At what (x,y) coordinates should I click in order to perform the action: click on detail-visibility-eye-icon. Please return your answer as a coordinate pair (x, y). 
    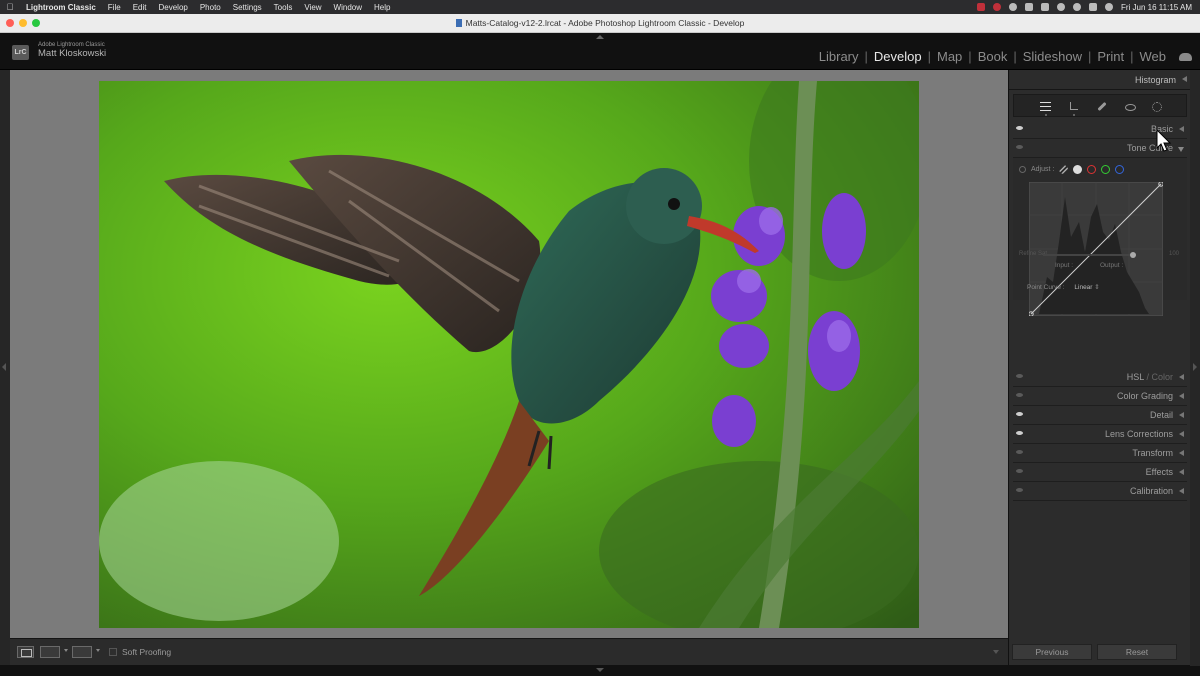
    Looking at the image, I should click on (1019, 414).